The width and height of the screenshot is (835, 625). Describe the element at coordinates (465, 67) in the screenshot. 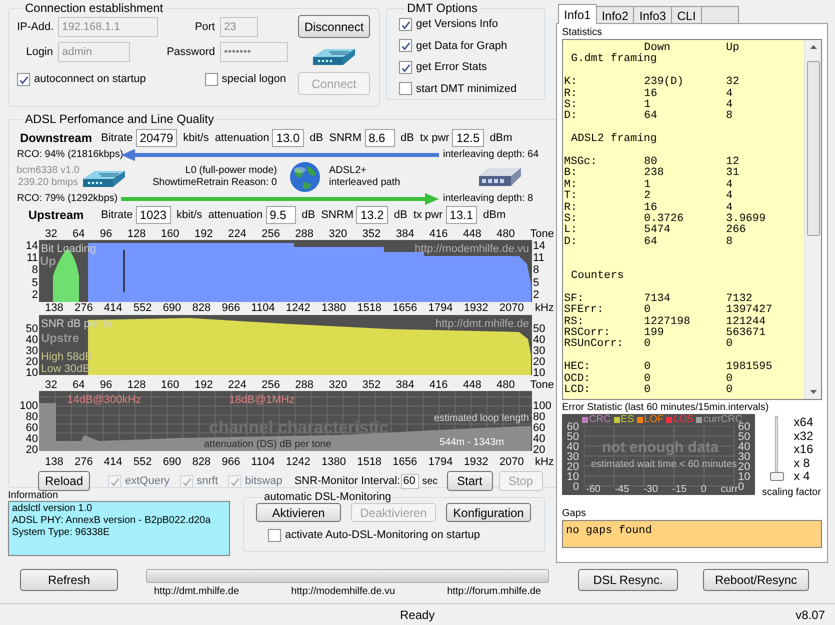

I see `checkbox: get Error Stats` at that location.